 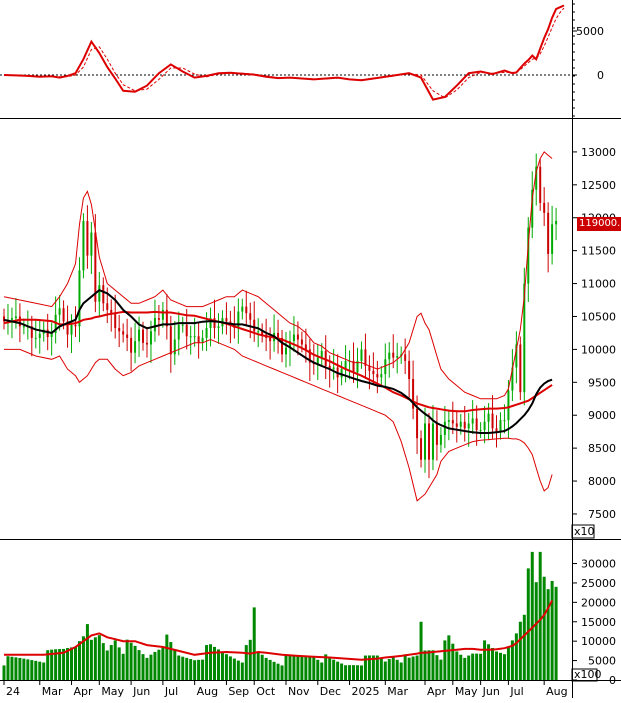 I want to click on y-tick-label: 20000, so click(x=598, y=602).